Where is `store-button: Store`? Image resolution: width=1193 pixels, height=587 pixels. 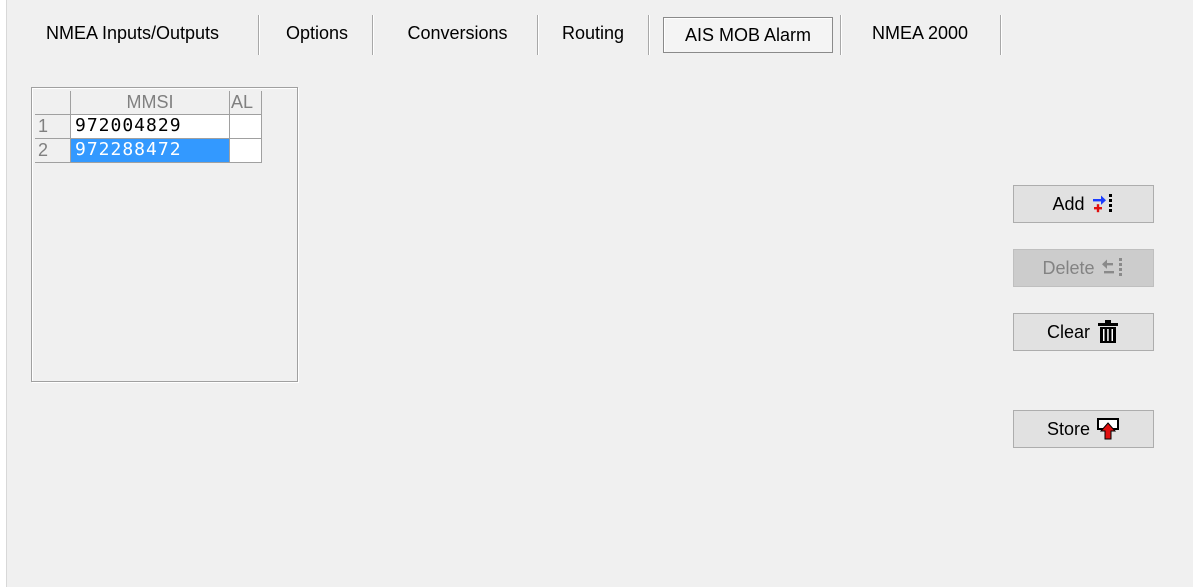 store-button: Store is located at coordinates (1083, 429).